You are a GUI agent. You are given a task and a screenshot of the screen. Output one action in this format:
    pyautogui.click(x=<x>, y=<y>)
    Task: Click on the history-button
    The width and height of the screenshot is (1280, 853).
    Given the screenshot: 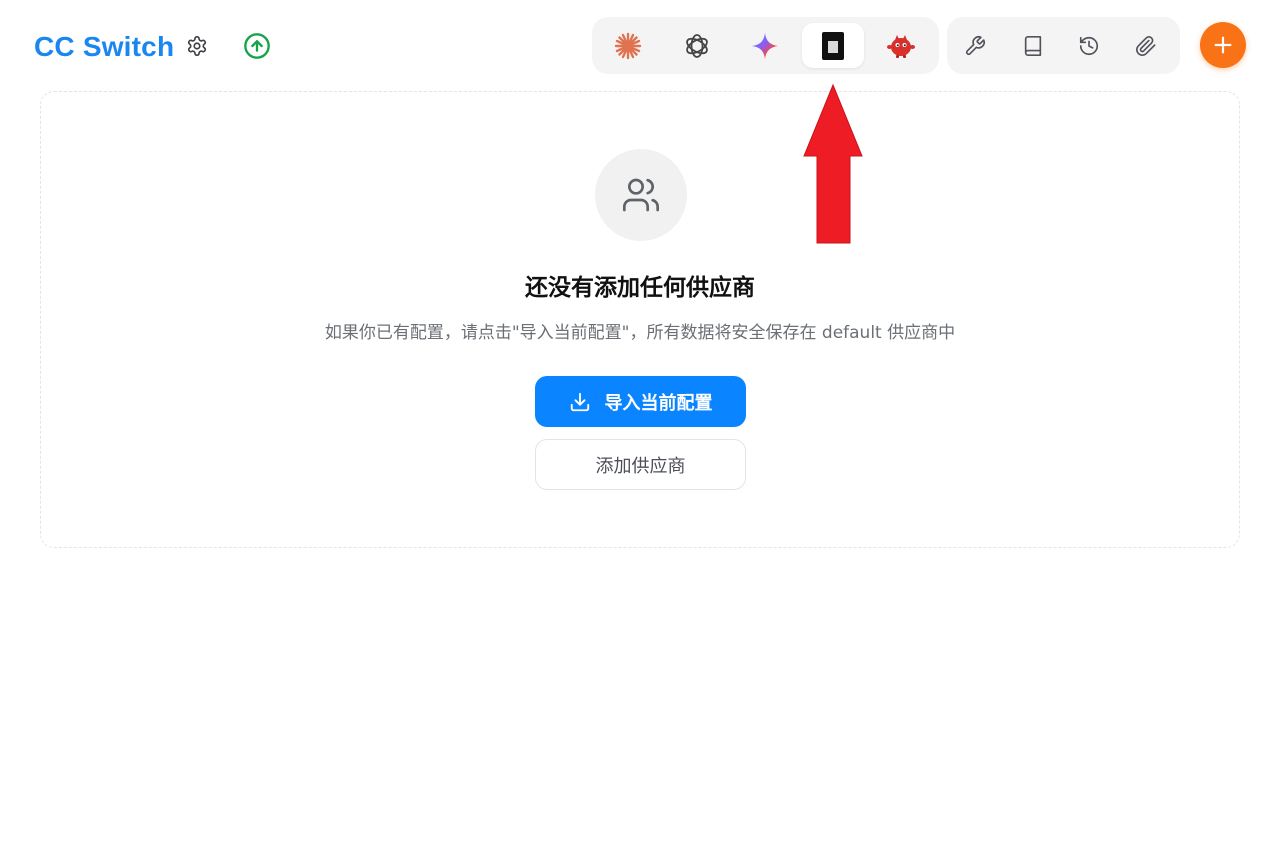 What is the action you would take?
    pyautogui.click(x=1089, y=46)
    